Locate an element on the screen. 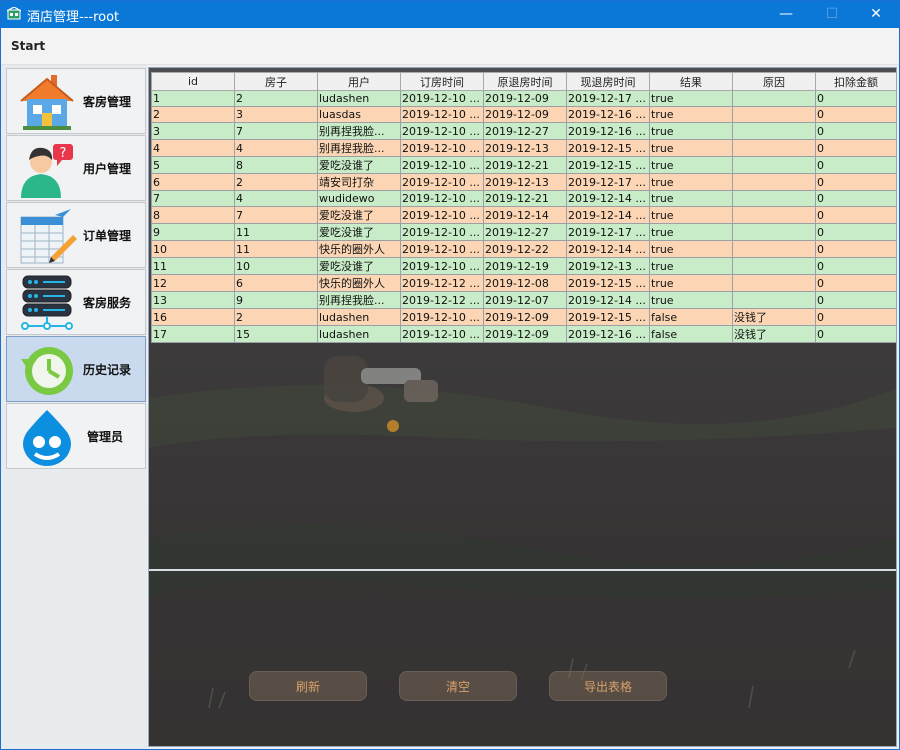 This screenshot has height=750, width=900. table-cell: 2019-12-19 is located at coordinates (525, 266).